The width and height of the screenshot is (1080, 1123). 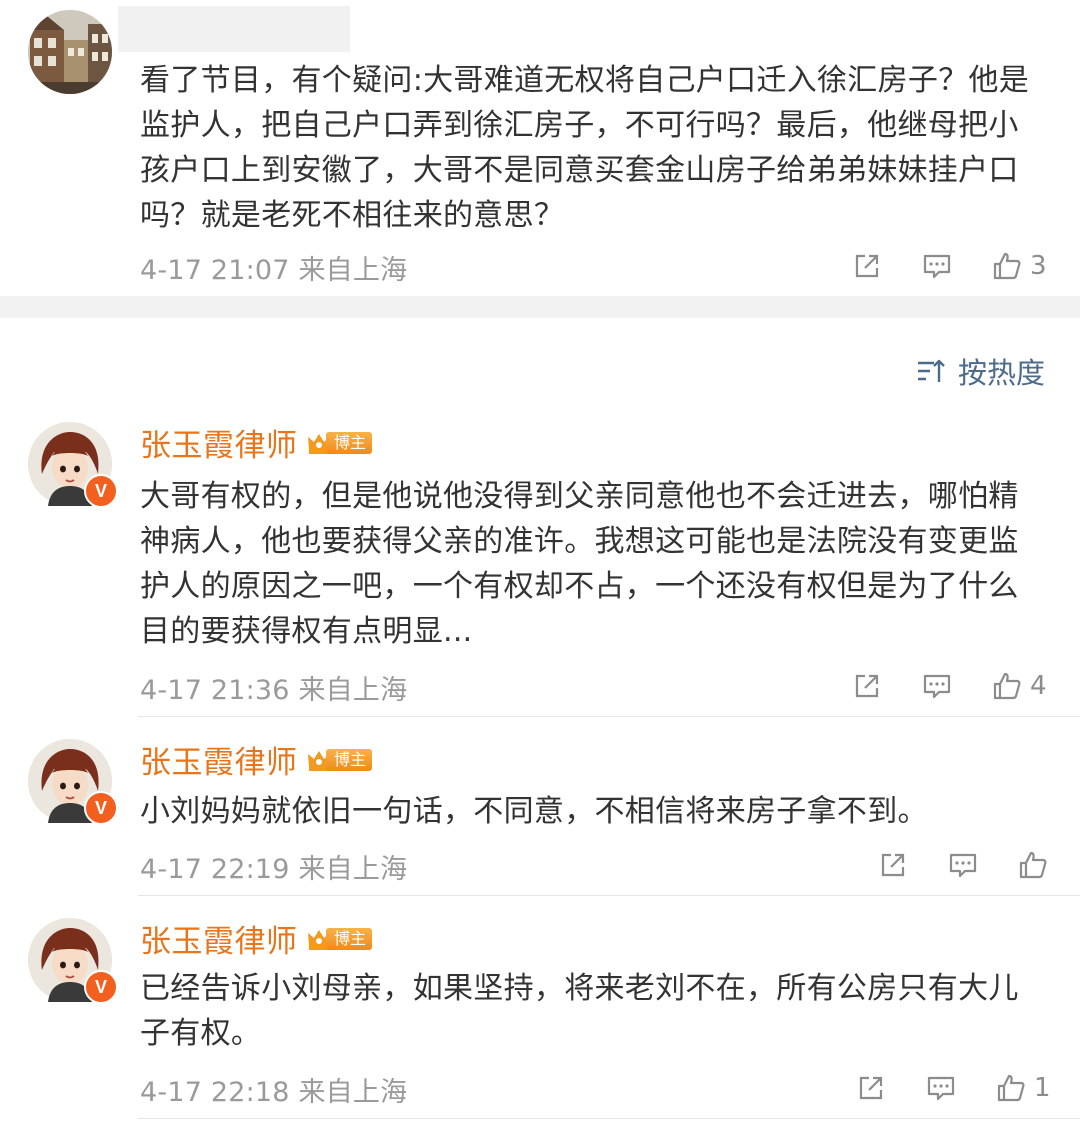 What do you see at coordinates (1042, 1088) in the screenshot?
I see `like-count: 1` at bounding box center [1042, 1088].